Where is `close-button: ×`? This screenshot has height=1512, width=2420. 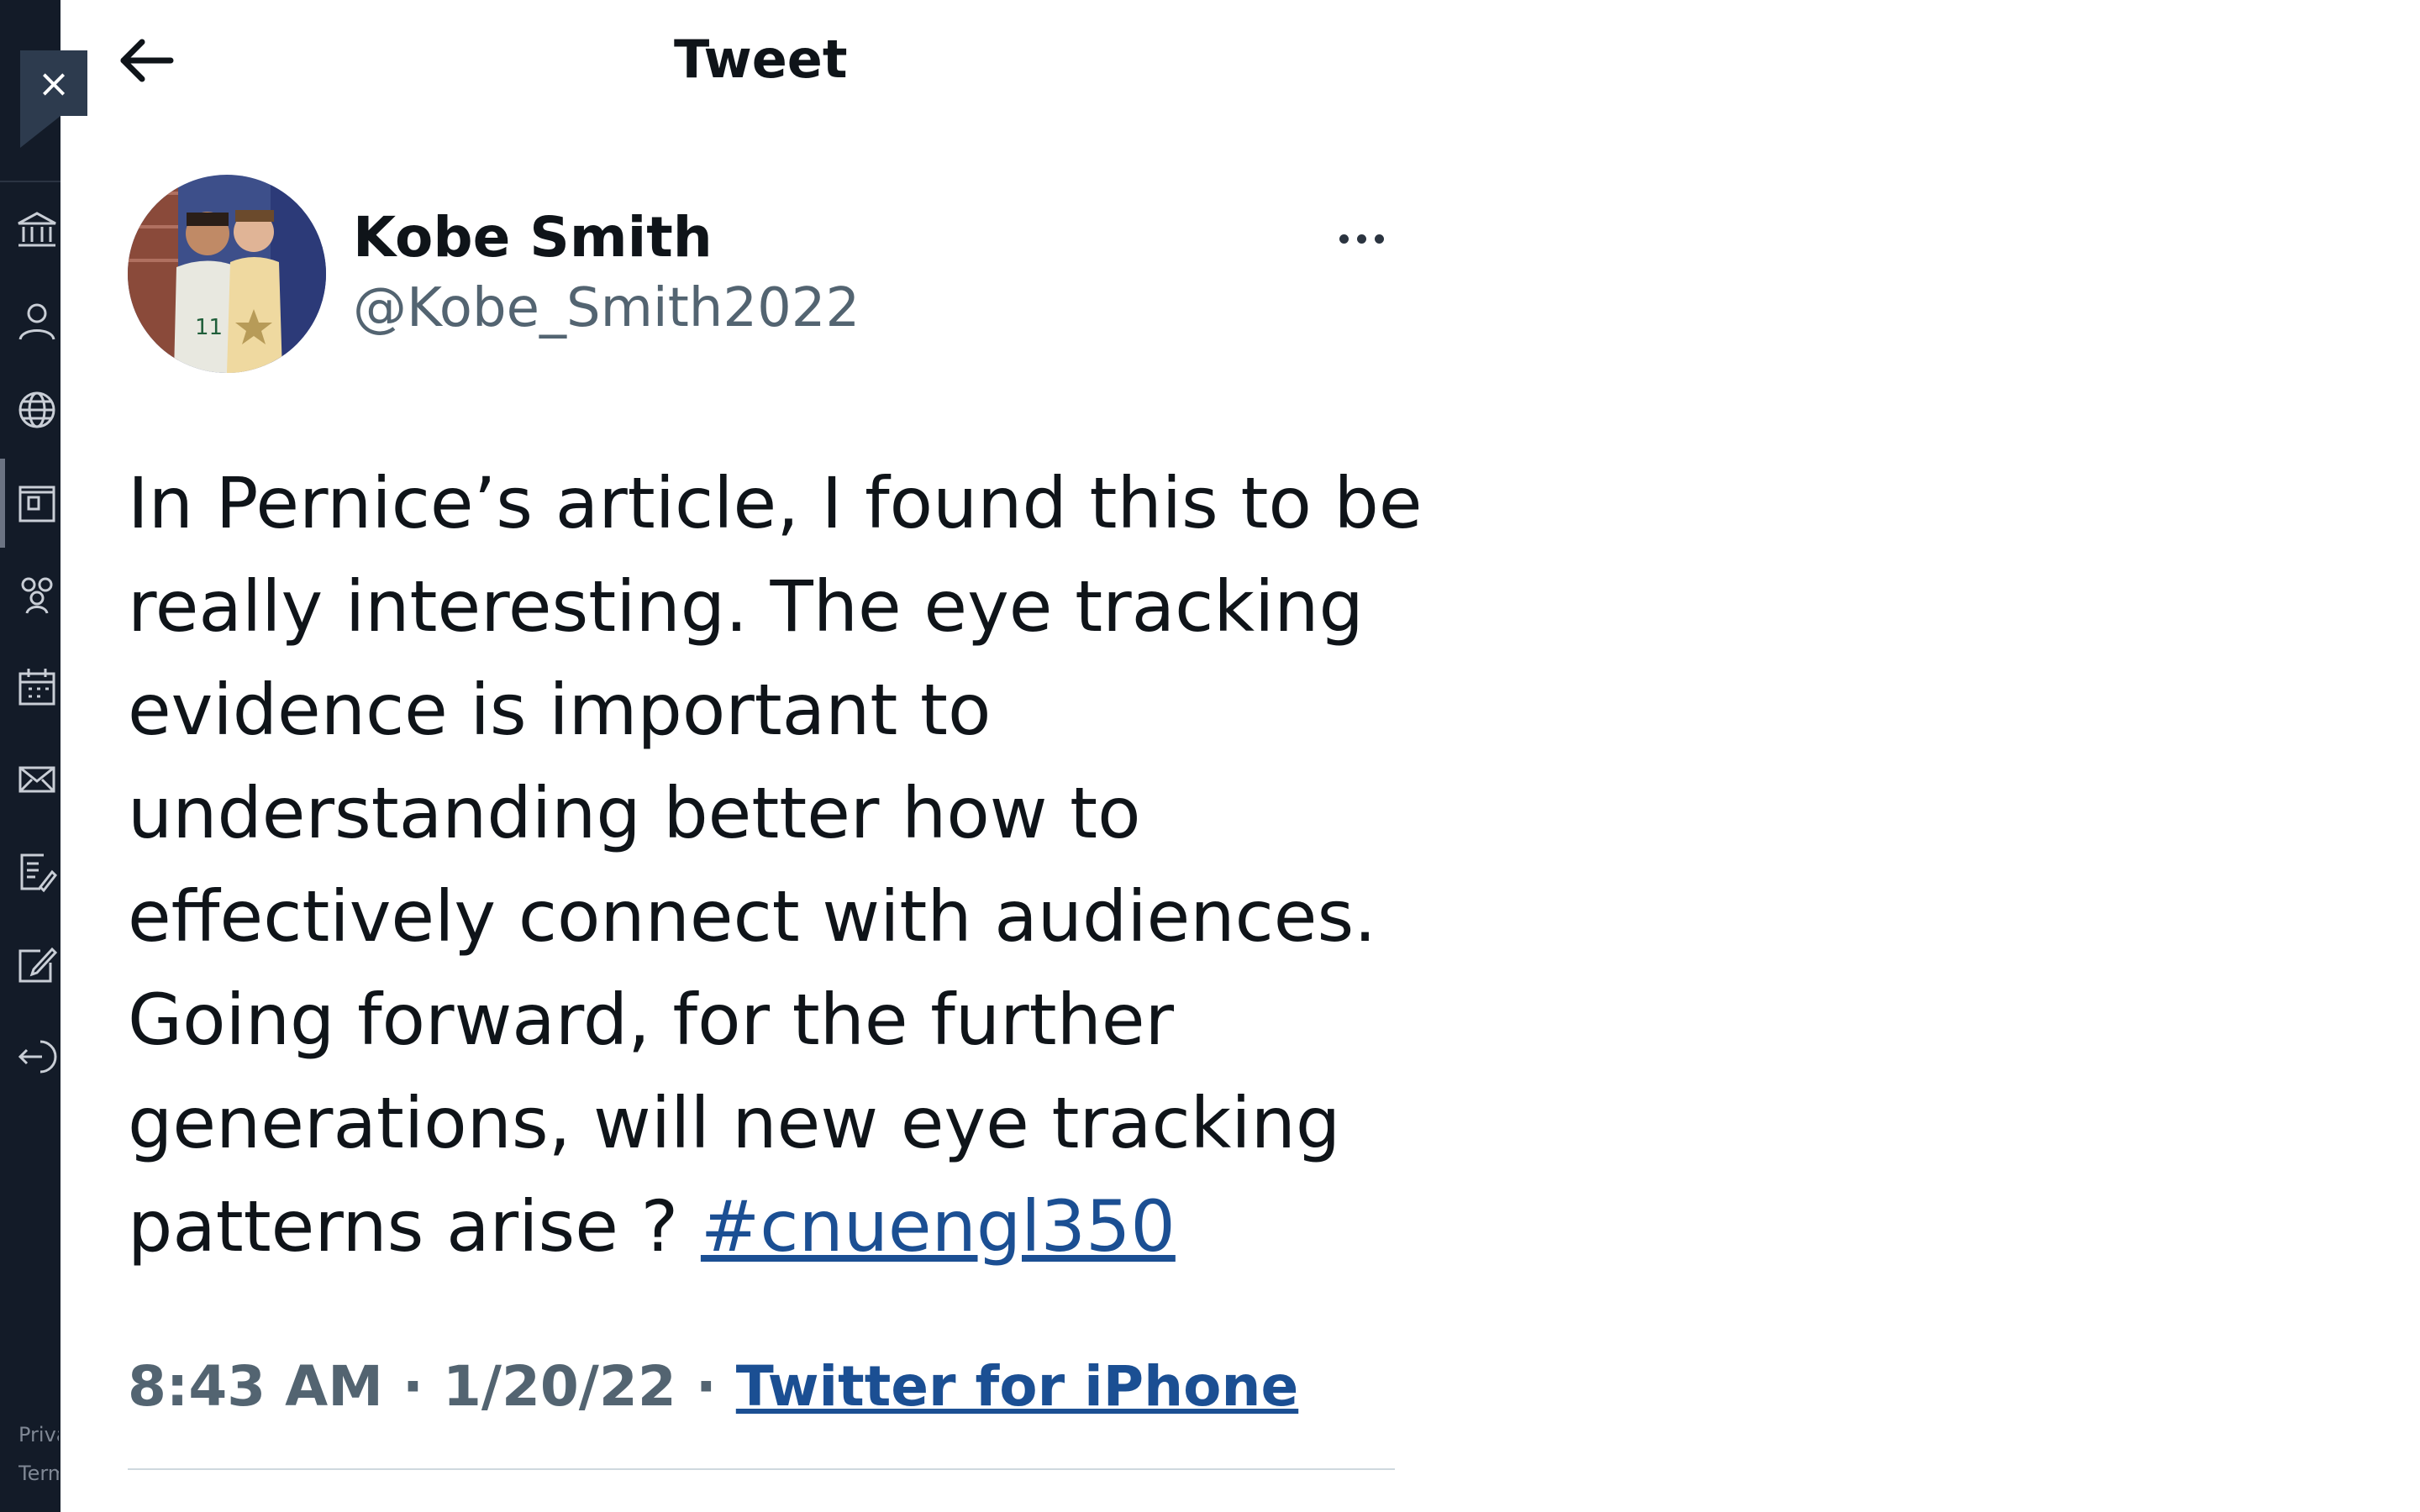 close-button: × is located at coordinates (53, 83).